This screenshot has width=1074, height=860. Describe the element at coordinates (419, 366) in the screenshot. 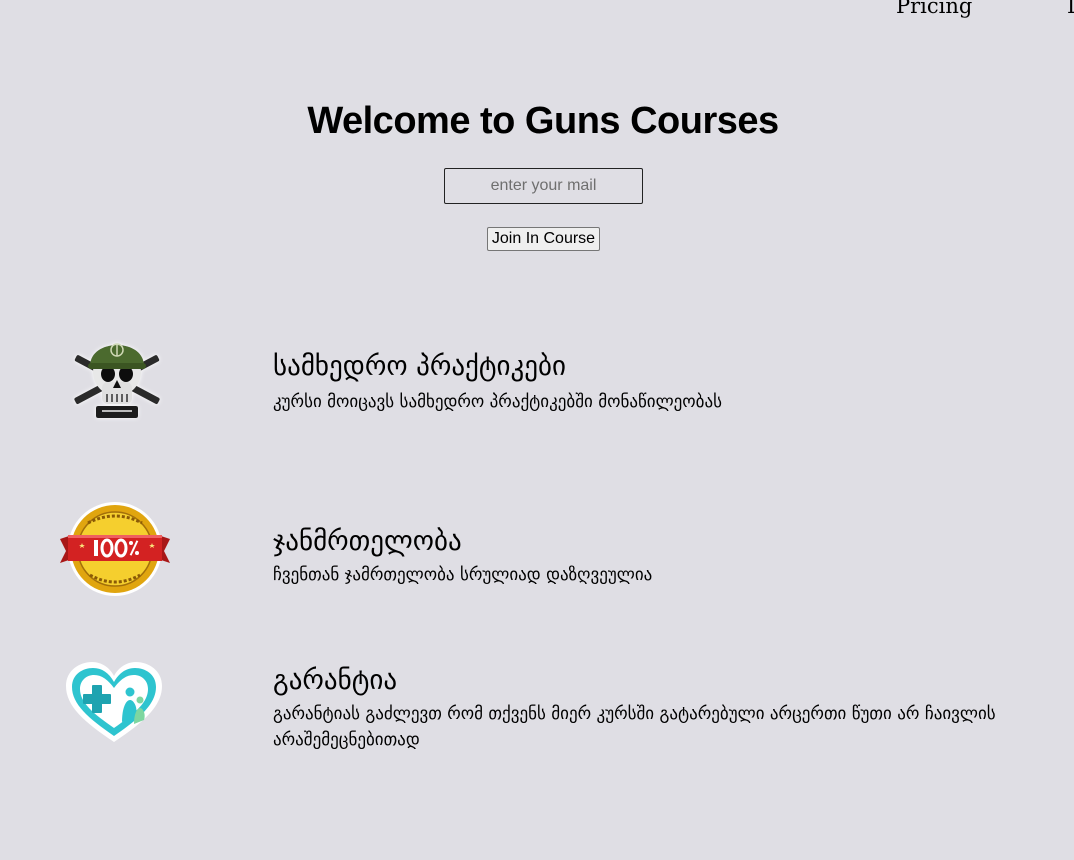

I see `feature-title: სამხედრო პრაქტიკები` at that location.